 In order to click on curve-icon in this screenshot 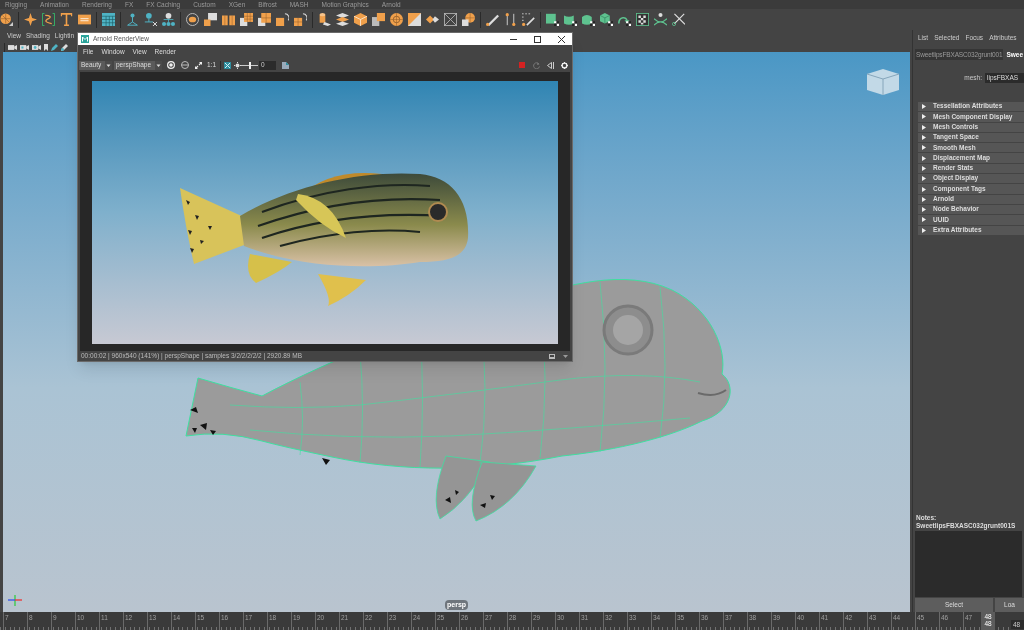, I will do `click(48, 19)`.